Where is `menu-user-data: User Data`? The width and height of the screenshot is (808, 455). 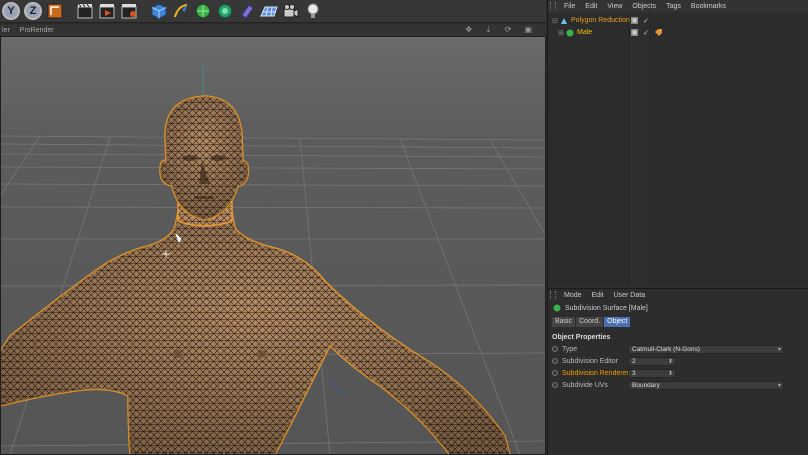 menu-user-data: User Data is located at coordinates (630, 295).